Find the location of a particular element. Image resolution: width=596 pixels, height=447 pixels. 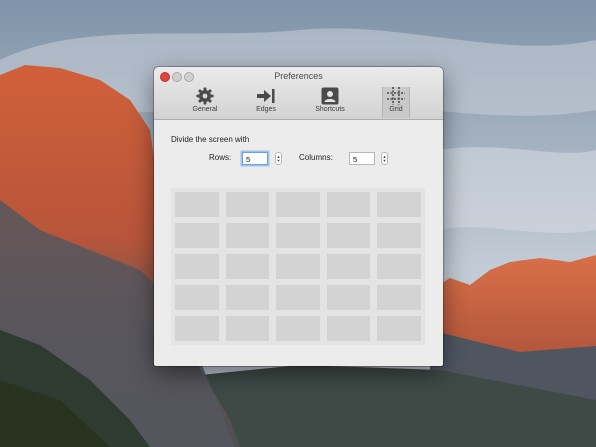

rows-stepper: ▲ ▼ is located at coordinates (278, 158).